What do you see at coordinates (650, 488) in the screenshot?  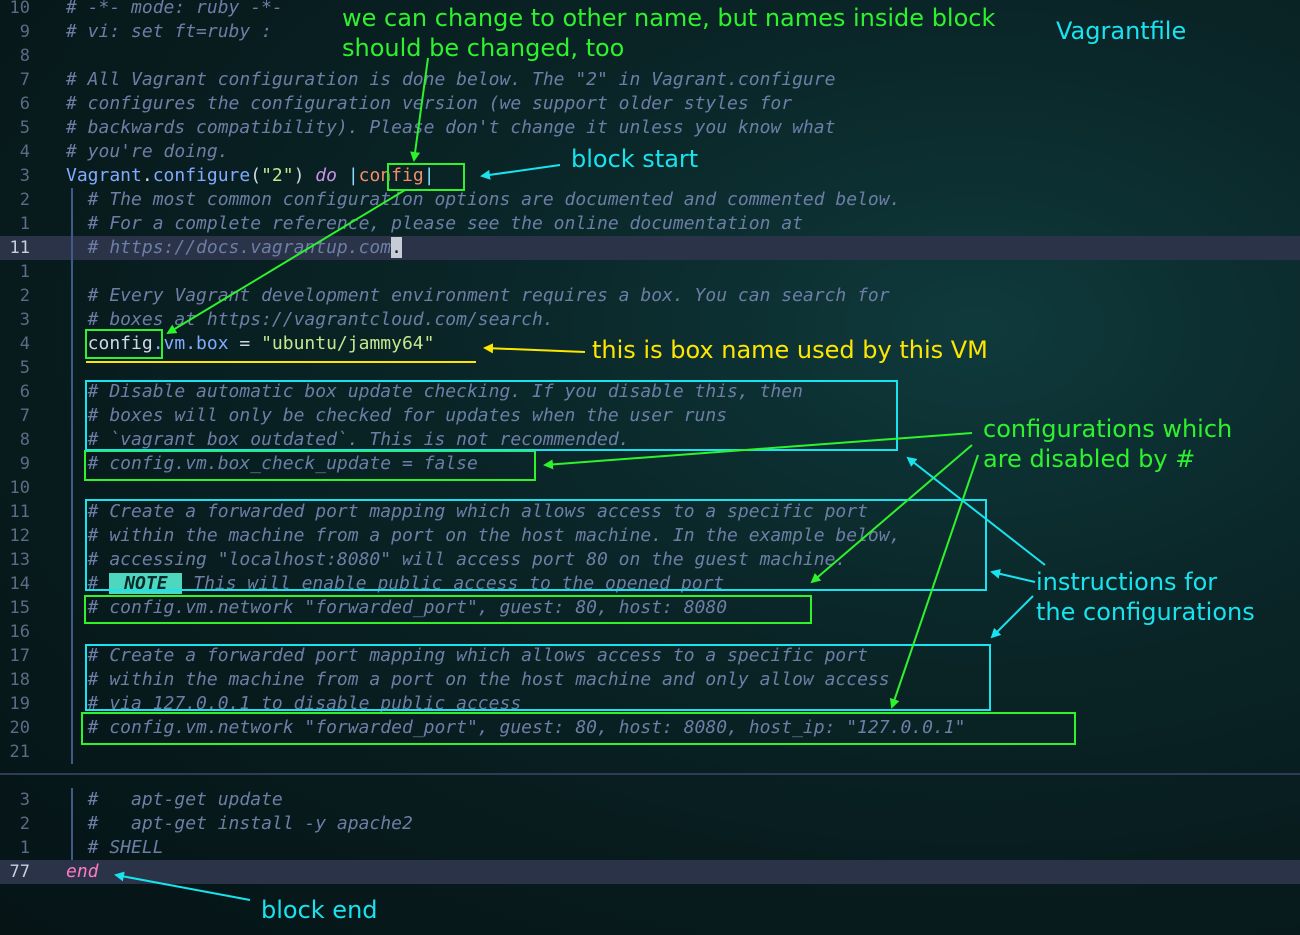 I see `code-line: 10` at bounding box center [650, 488].